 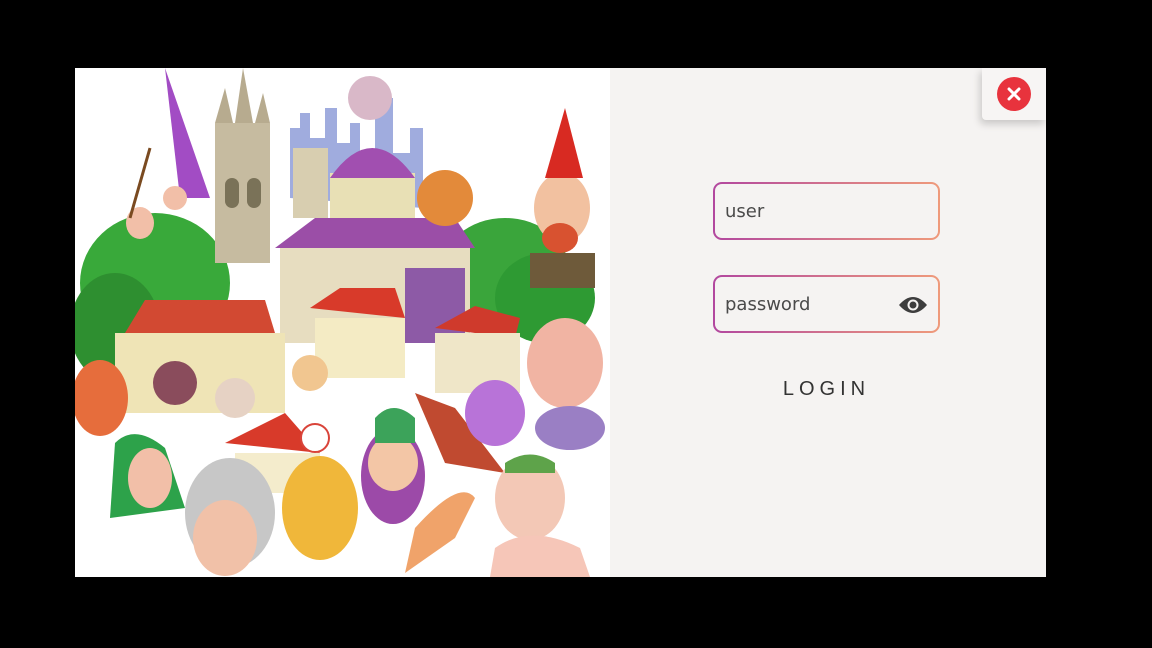 I want to click on username-field-wrapper, so click(x=826, y=211).